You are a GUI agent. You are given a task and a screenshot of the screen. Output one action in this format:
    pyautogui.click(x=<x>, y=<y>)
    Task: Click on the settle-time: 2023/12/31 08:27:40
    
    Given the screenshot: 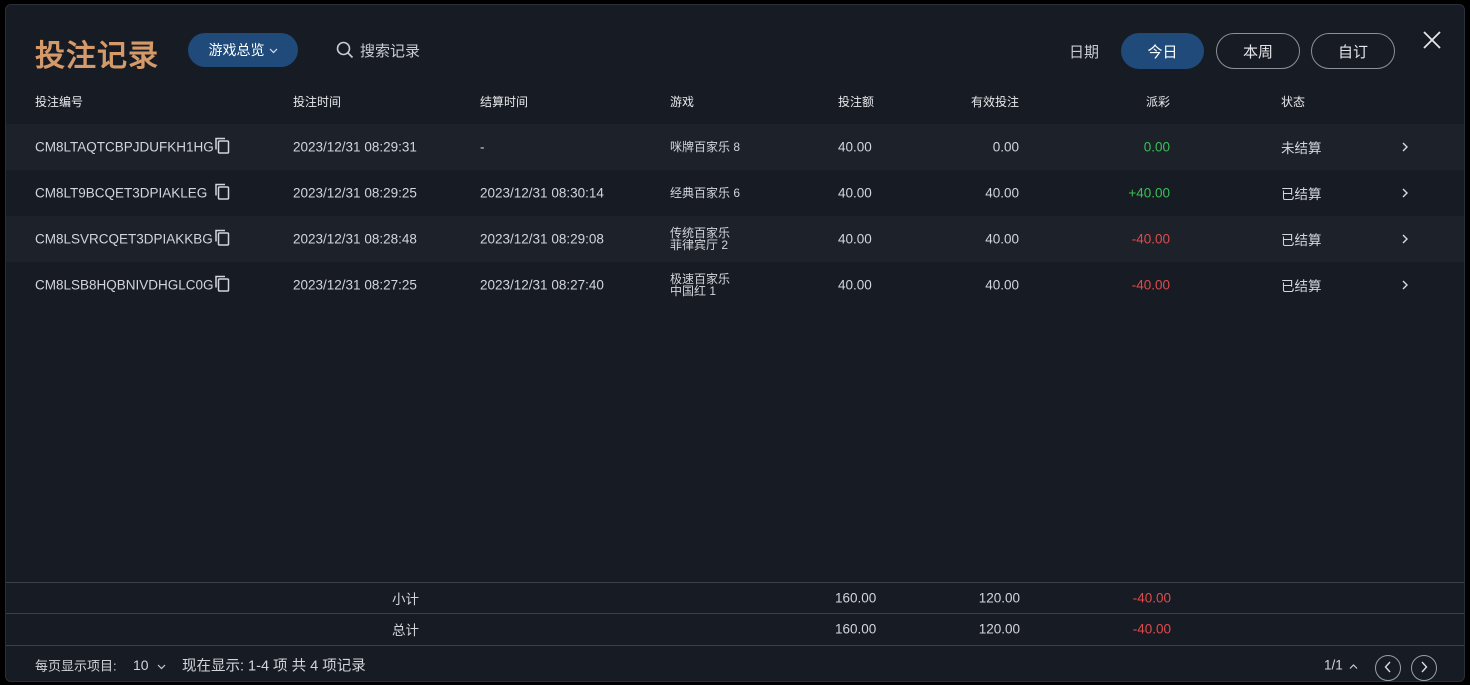 What is the action you would take?
    pyautogui.click(x=542, y=285)
    